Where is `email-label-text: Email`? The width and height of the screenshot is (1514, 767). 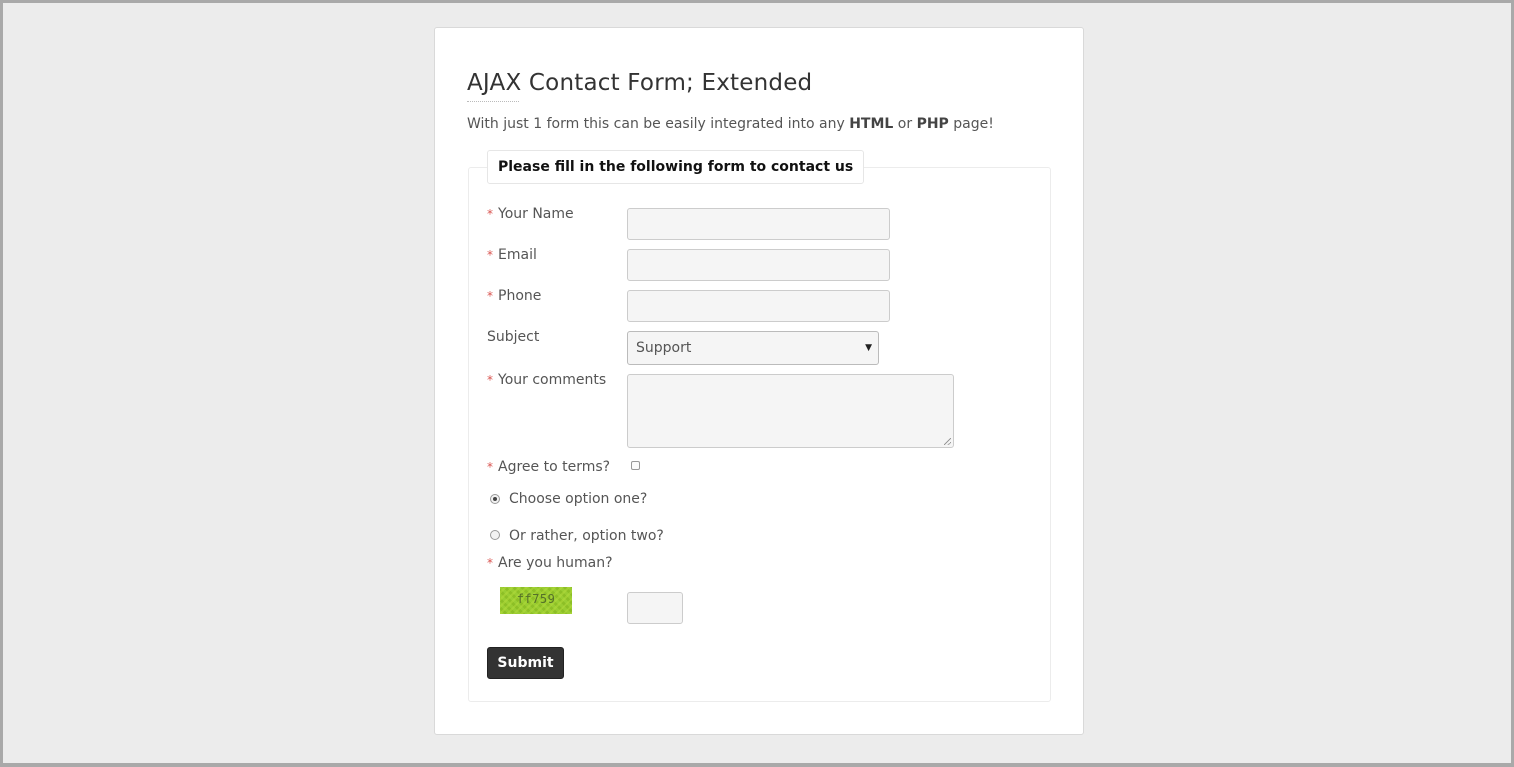 email-label-text: Email is located at coordinates (517, 255).